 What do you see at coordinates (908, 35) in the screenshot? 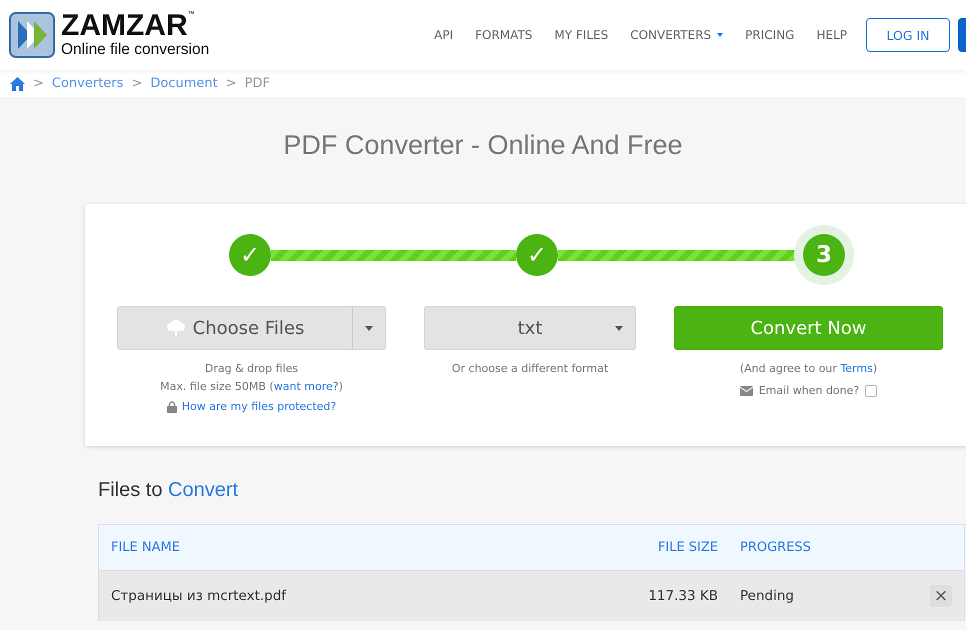
I see `login-button: LOG IN` at bounding box center [908, 35].